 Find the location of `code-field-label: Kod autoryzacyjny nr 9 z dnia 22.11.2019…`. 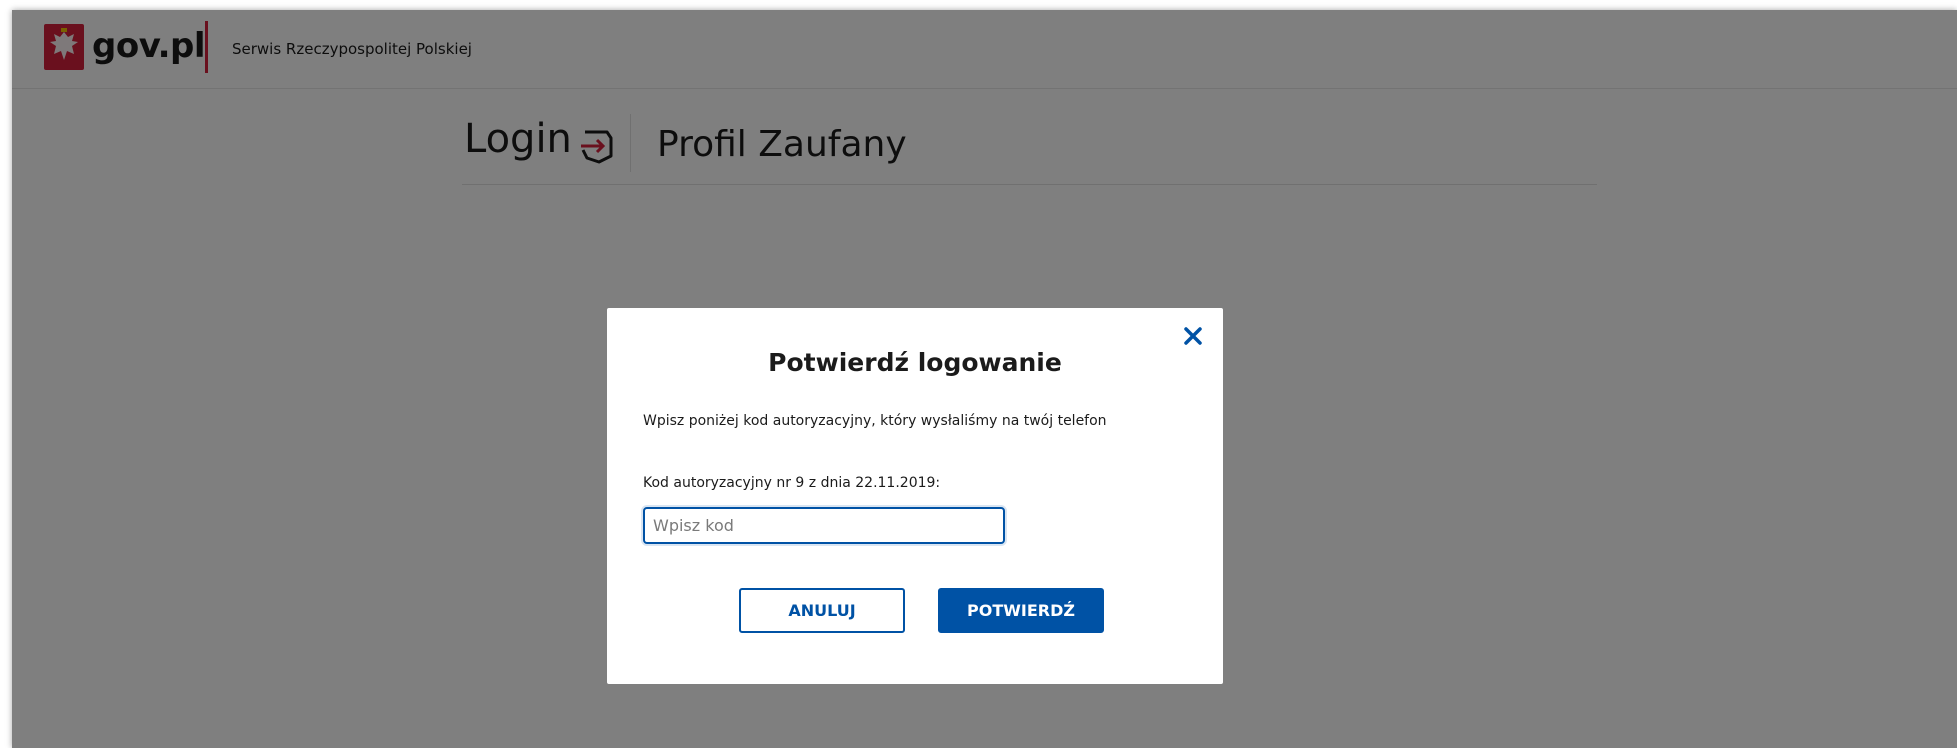

code-field-label: Kod autoryzacyjny nr 9 z dnia 22.11.2019… is located at coordinates (792, 483).